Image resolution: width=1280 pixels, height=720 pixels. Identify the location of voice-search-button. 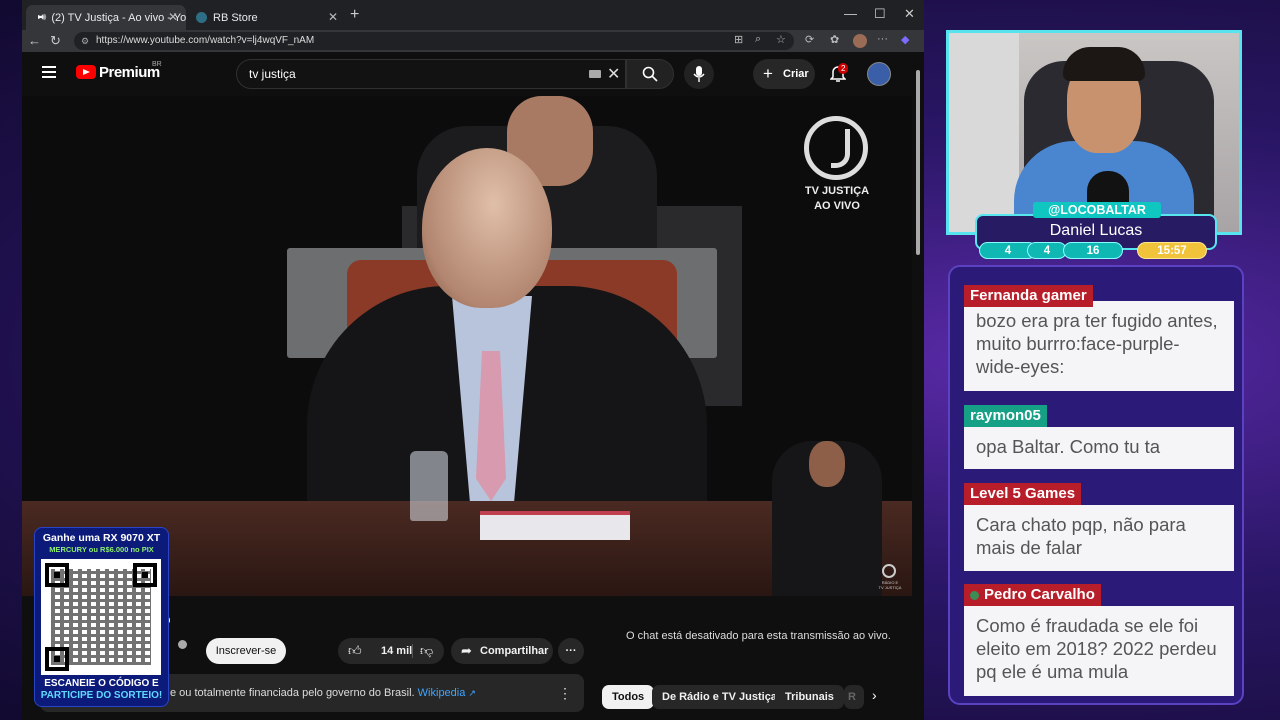
(699, 74).